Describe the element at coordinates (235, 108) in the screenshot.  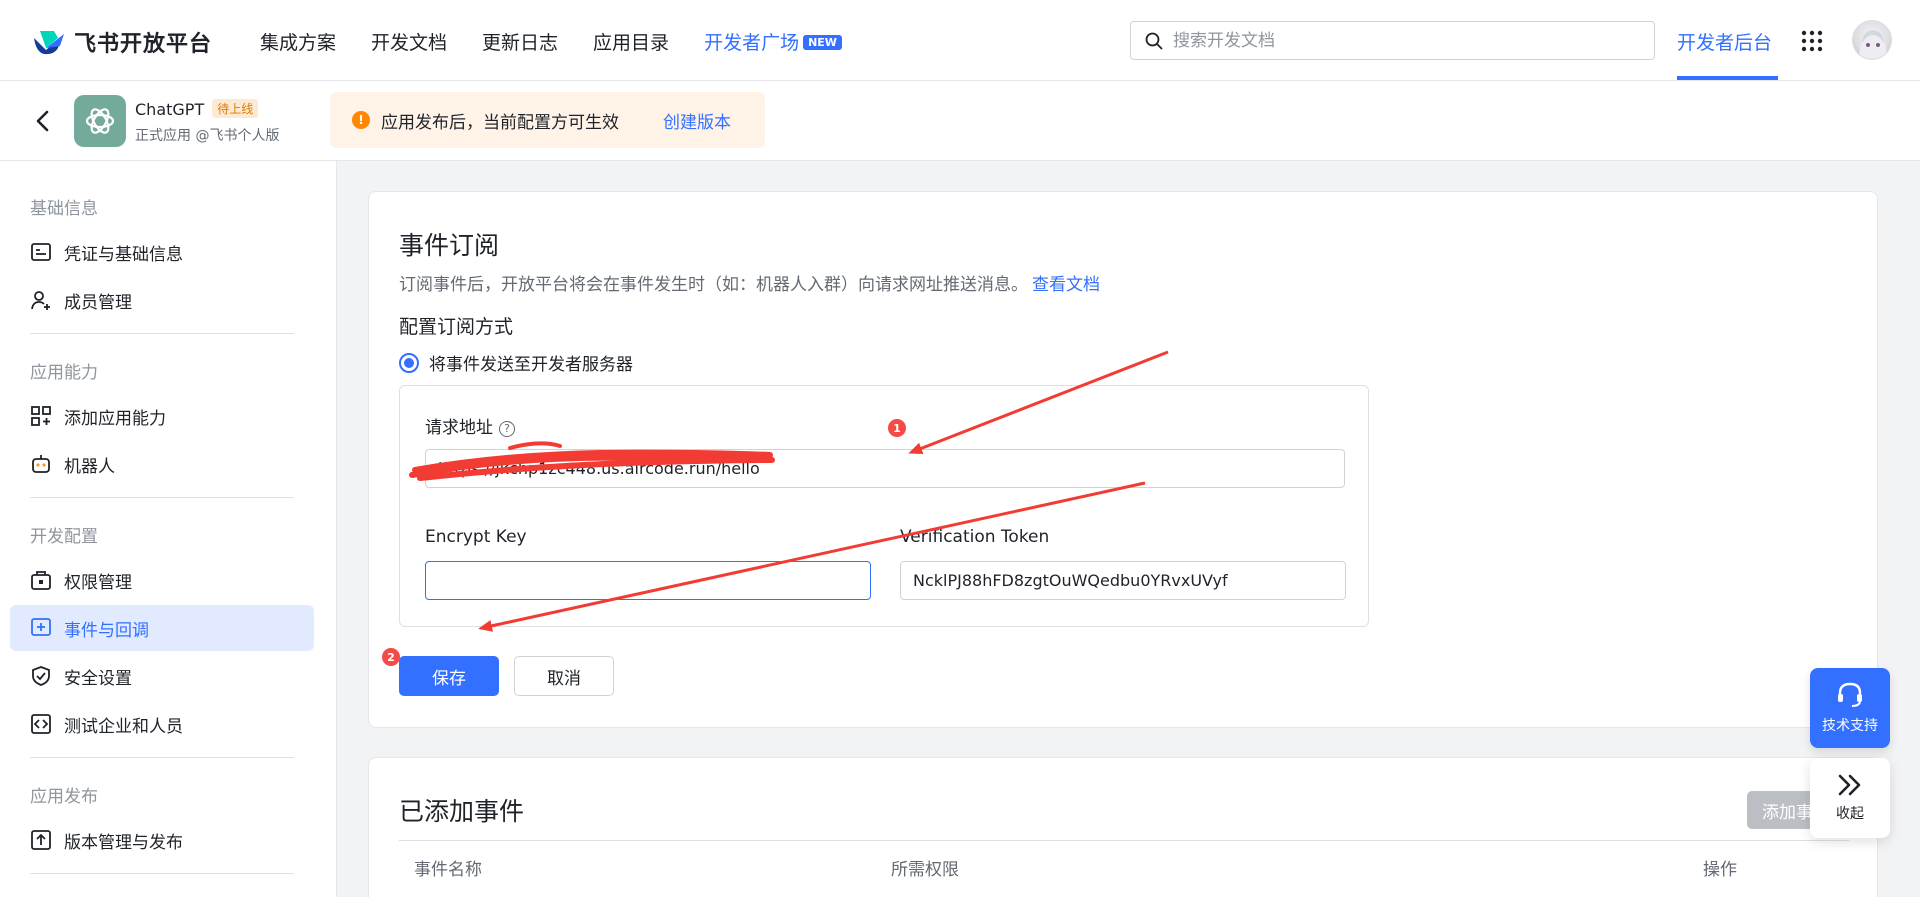
I see `app-status-badge: 待上线` at that location.